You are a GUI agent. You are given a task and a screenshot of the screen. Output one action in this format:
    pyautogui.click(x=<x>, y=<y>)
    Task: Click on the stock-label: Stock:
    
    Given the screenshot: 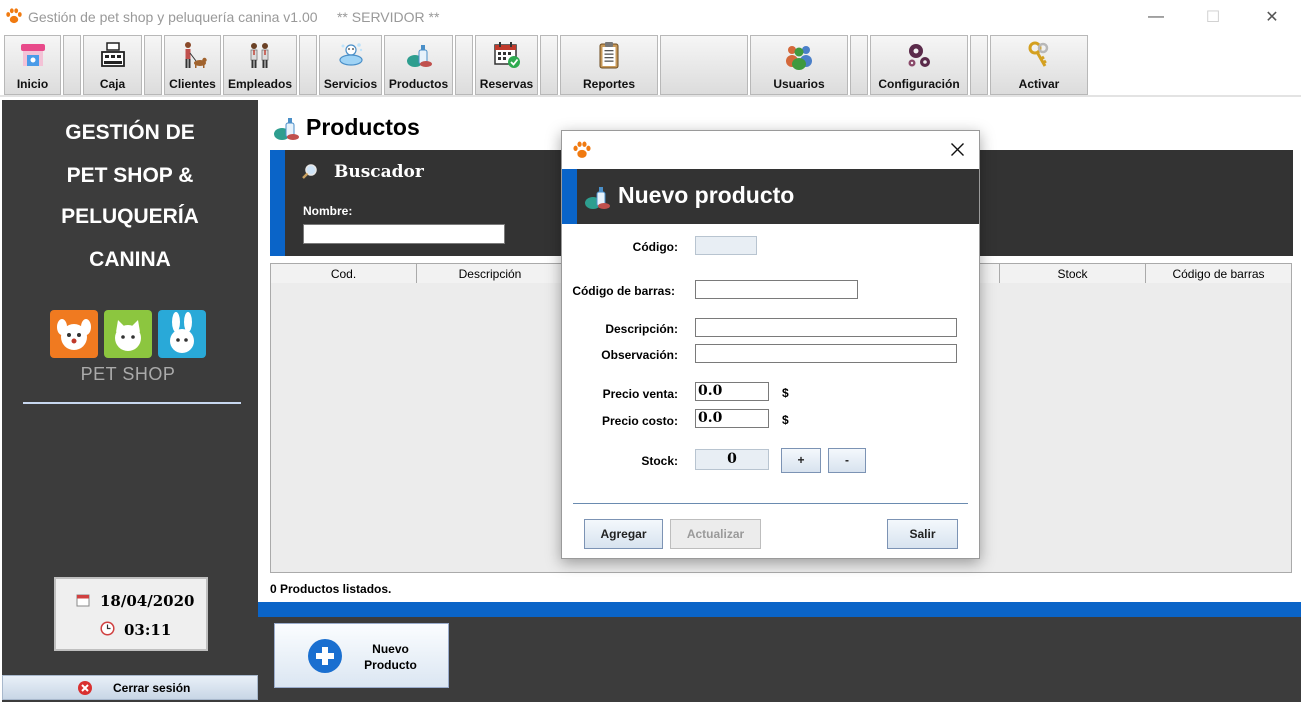 What is the action you would take?
    pyautogui.click(x=659, y=461)
    